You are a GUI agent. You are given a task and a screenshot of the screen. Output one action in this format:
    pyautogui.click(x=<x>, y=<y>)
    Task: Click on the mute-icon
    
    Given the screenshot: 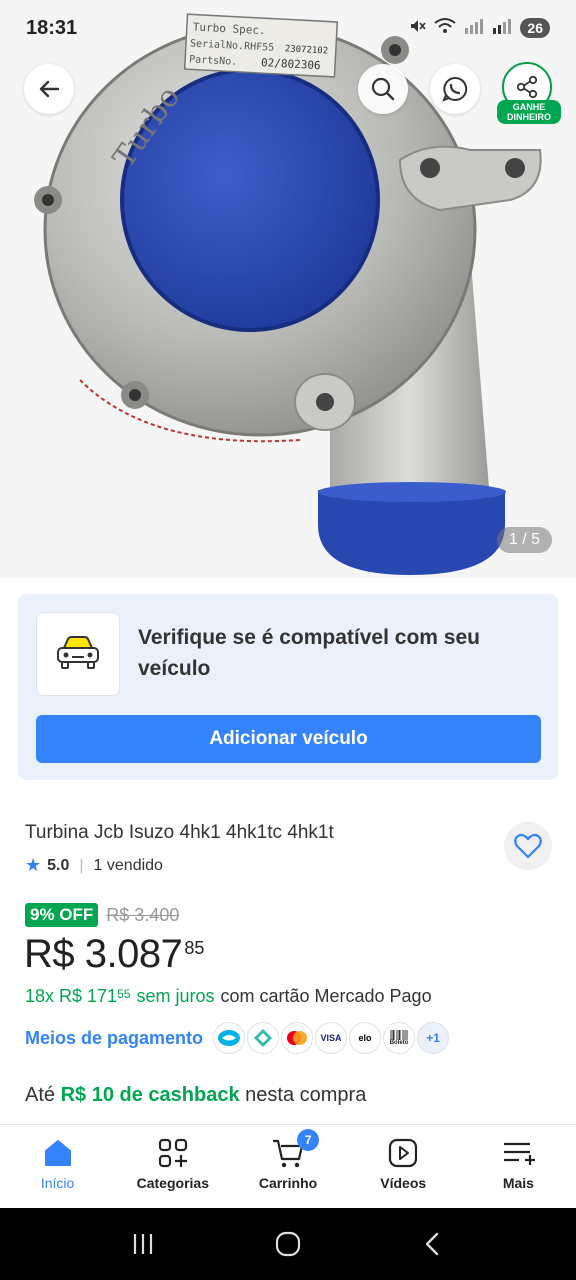 What is the action you would take?
    pyautogui.click(x=417, y=28)
    